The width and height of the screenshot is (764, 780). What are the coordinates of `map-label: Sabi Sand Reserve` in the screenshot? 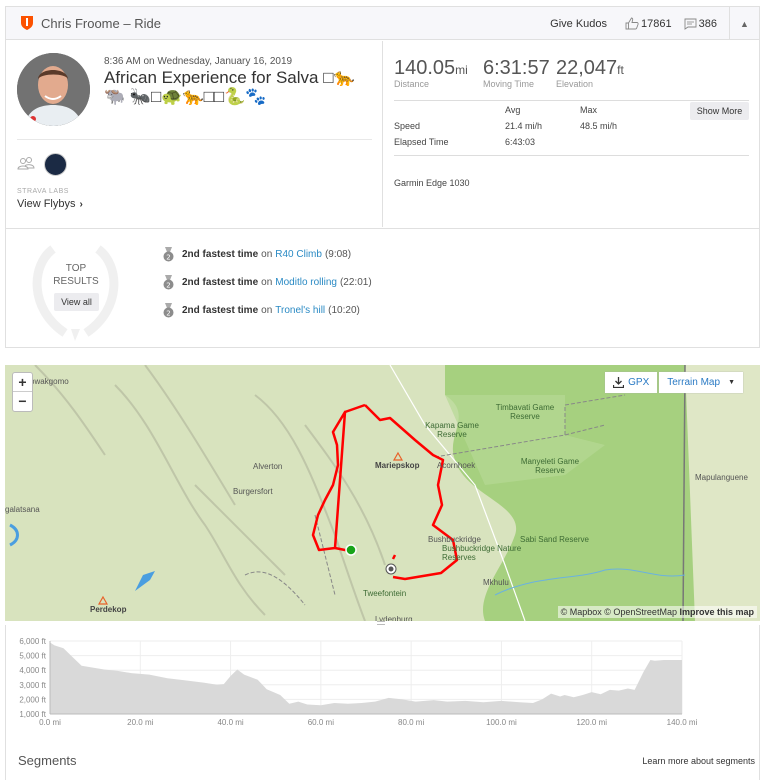 It's located at (554, 539).